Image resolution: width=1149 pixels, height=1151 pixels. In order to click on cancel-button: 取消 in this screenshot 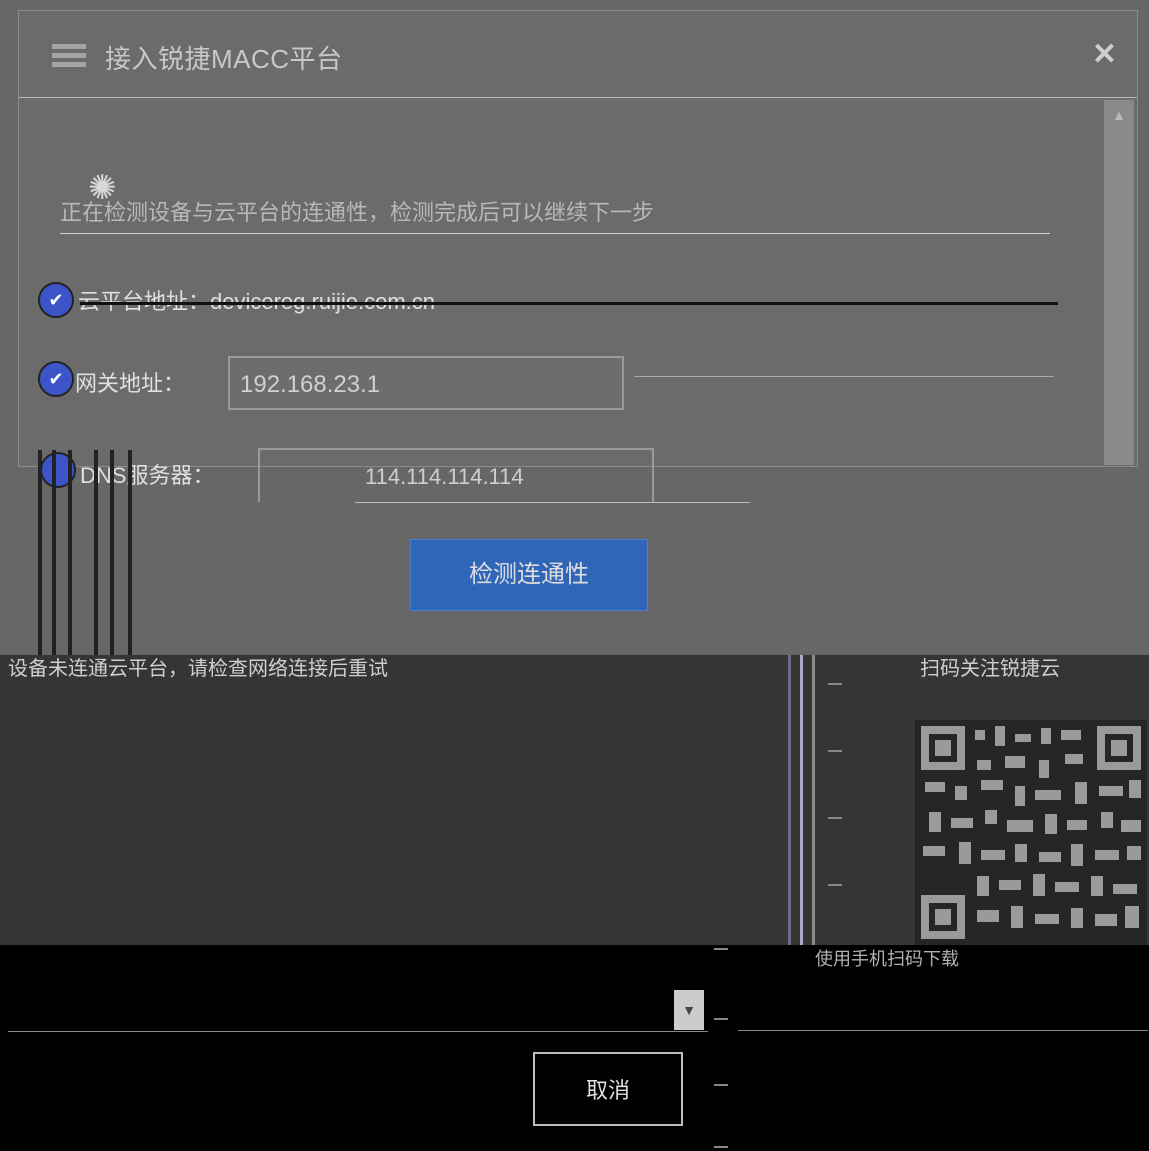, I will do `click(608, 1089)`.